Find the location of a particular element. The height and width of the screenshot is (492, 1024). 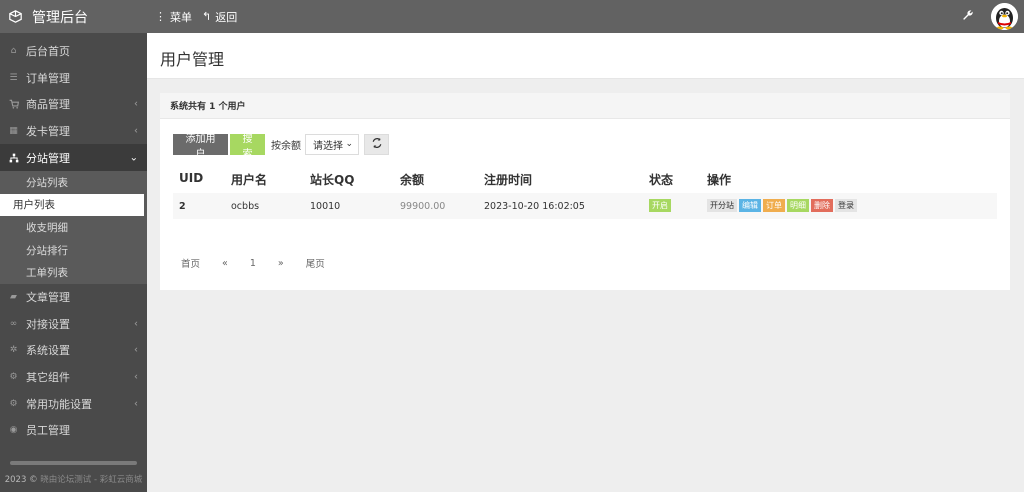

sidebar-item-label: 订单管理 is located at coordinates (48, 78).